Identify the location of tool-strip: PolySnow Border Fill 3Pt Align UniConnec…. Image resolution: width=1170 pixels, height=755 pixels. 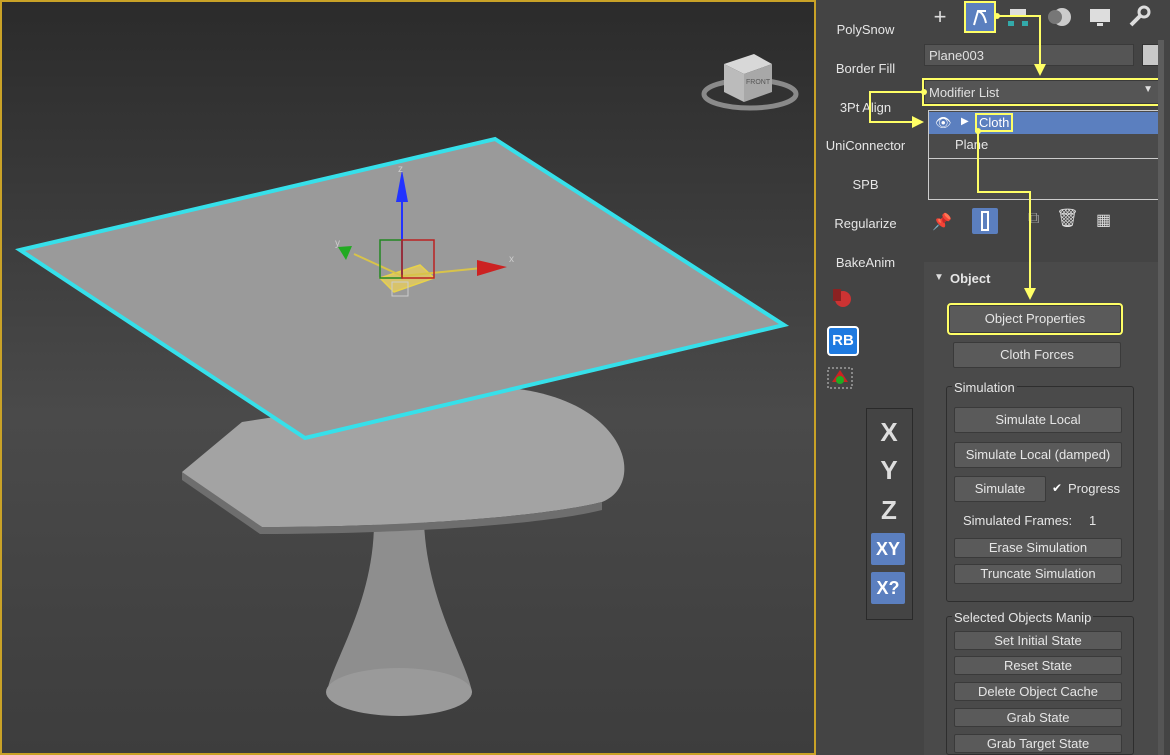
(865, 377).